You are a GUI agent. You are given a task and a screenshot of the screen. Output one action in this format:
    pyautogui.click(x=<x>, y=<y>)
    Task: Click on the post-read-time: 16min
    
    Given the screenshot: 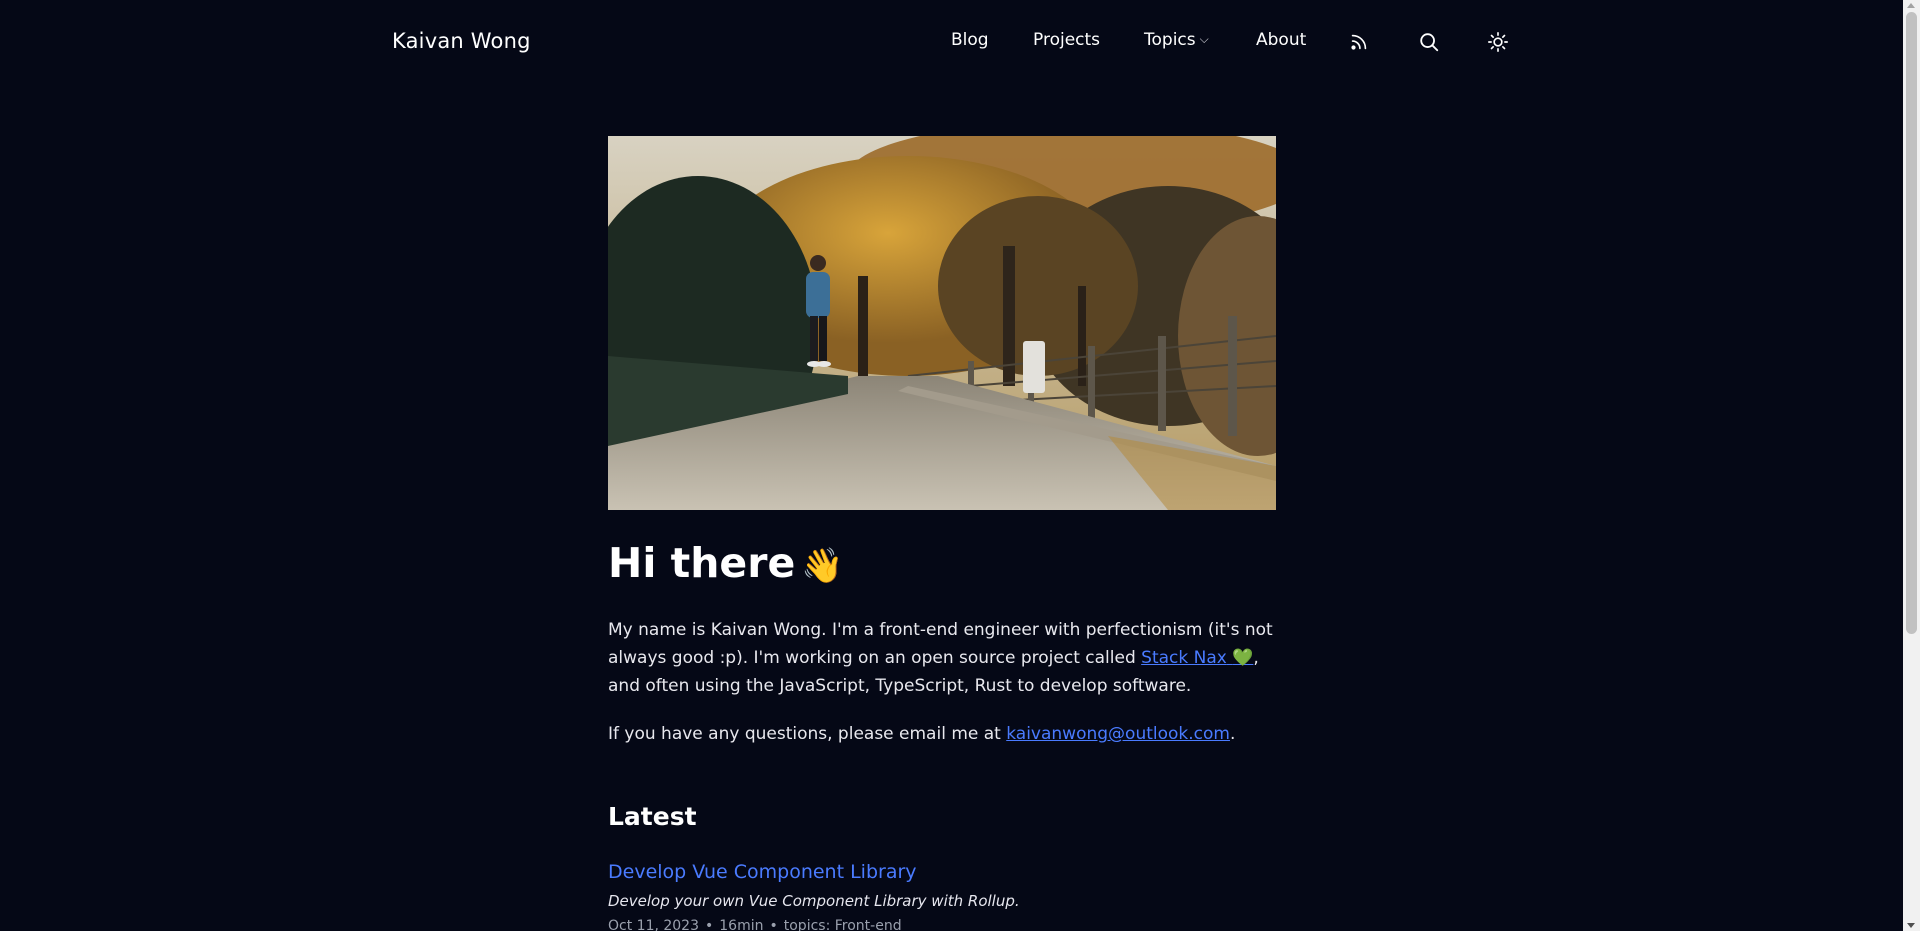 What is the action you would take?
    pyautogui.click(x=741, y=924)
    